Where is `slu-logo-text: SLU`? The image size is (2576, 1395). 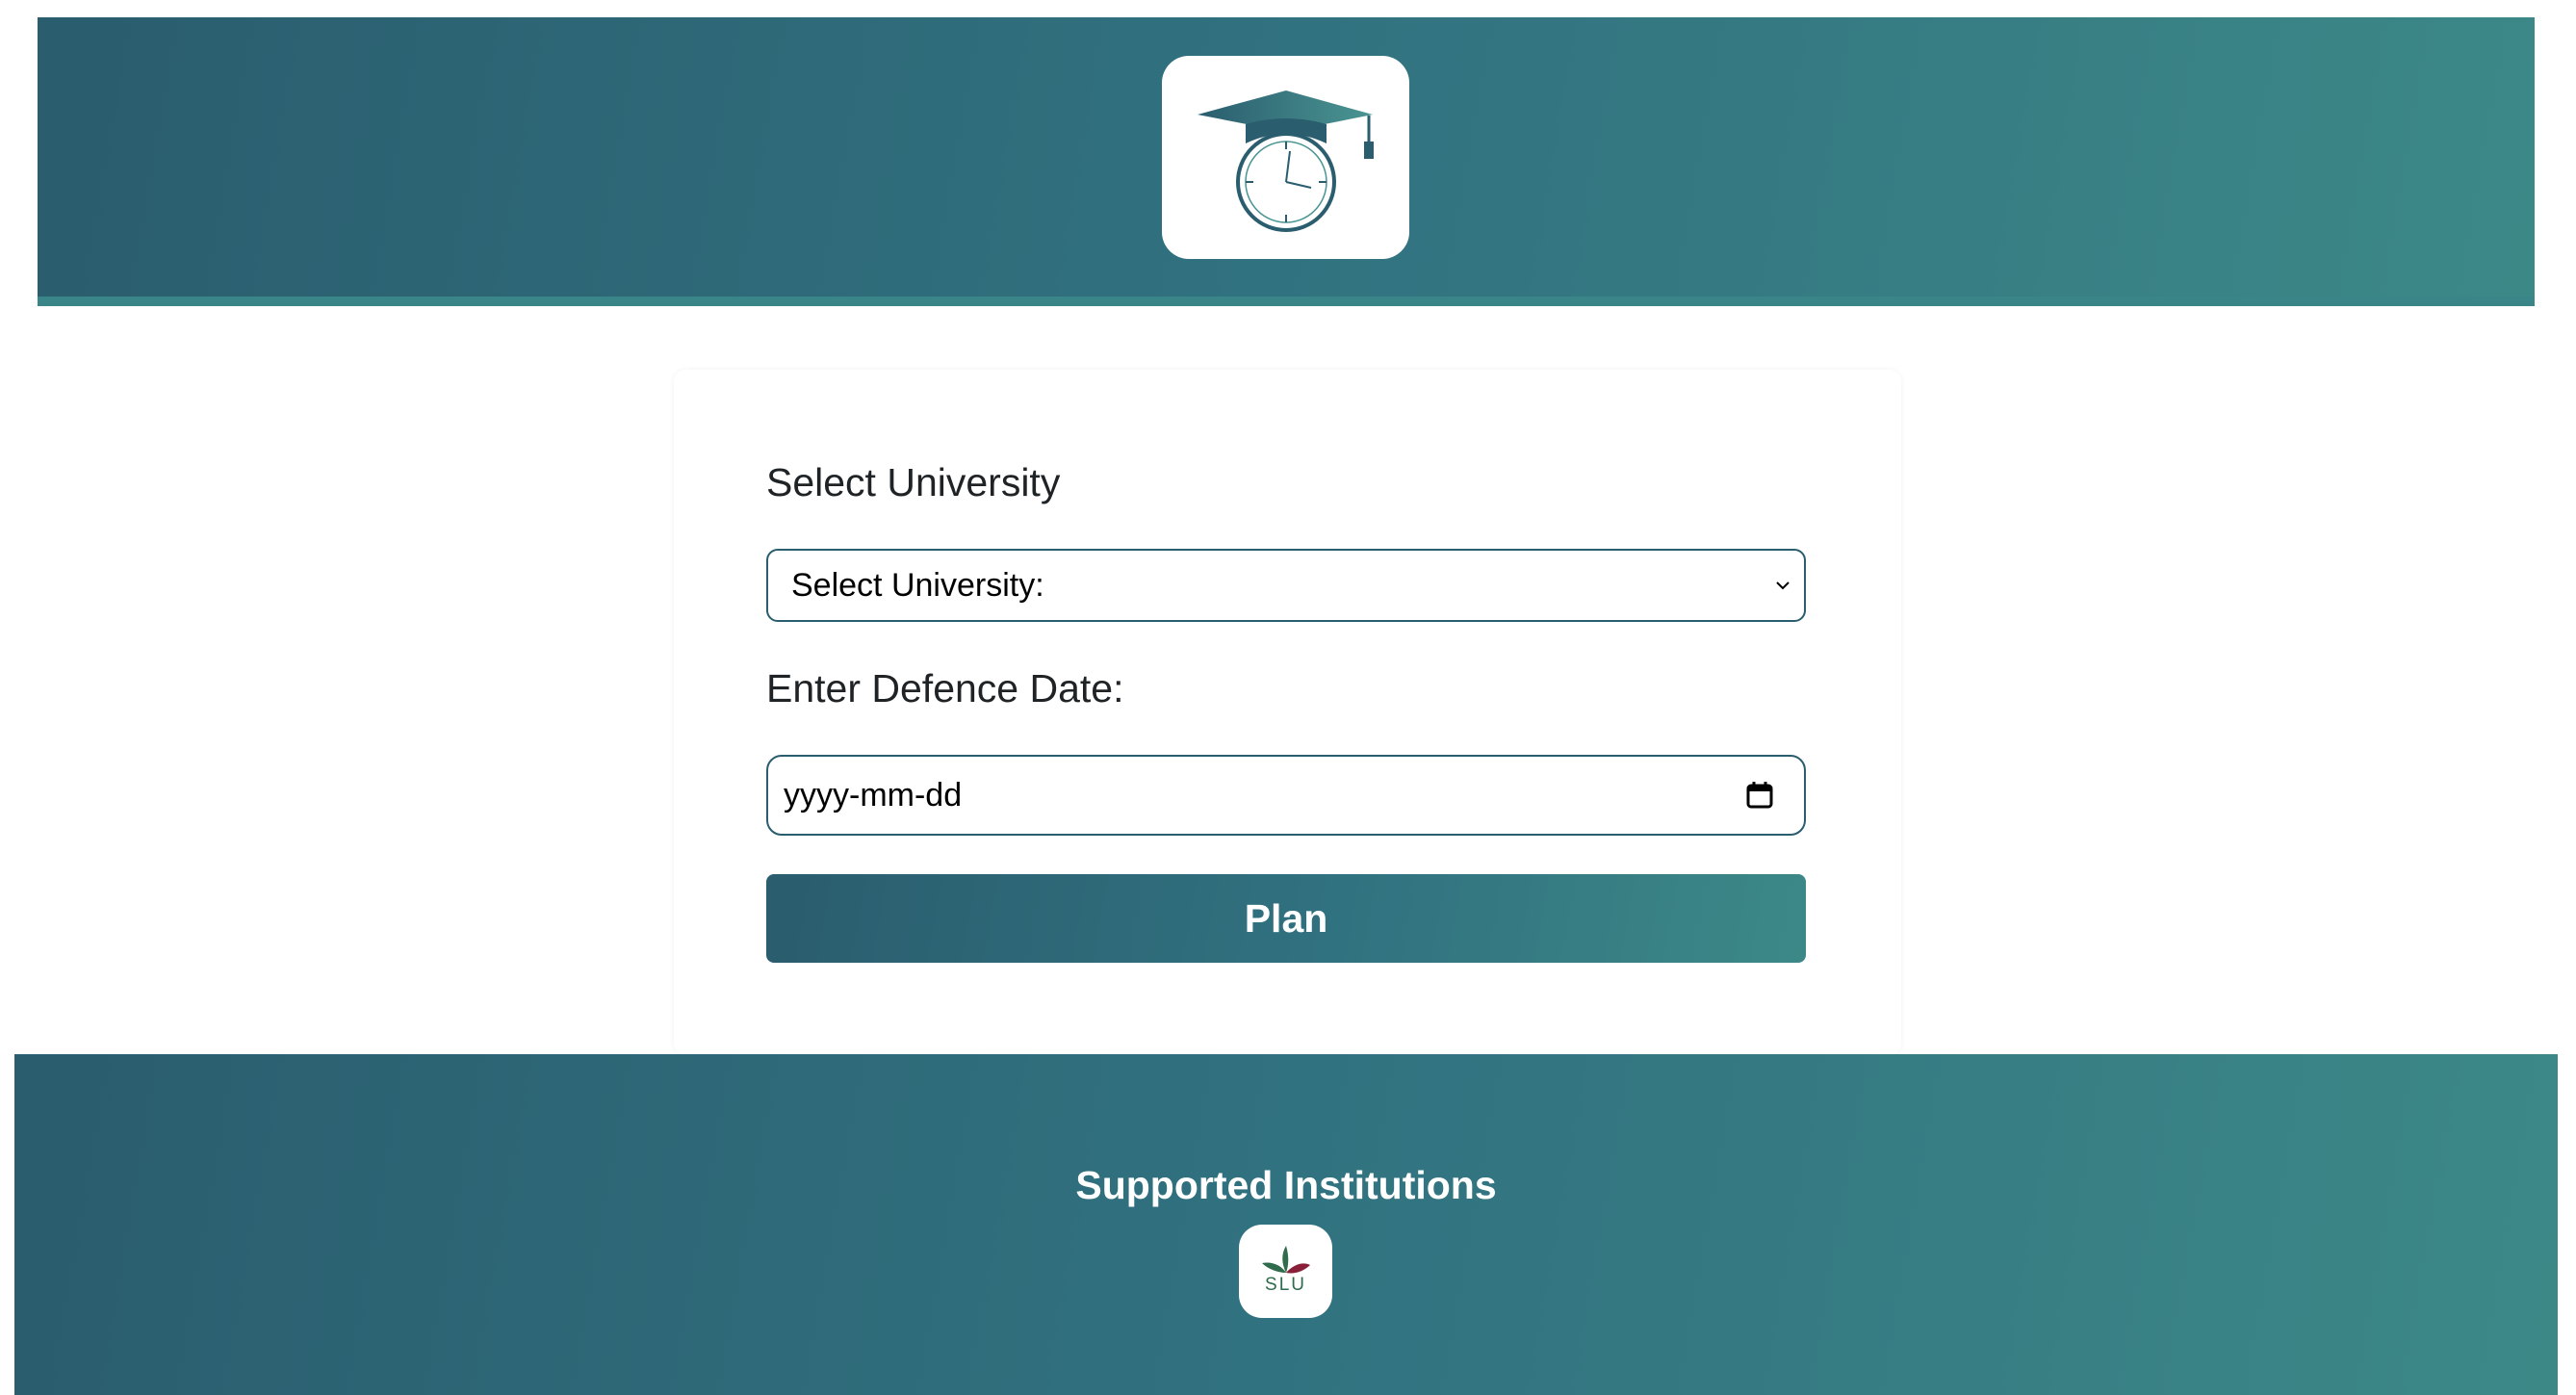
slu-logo-text: SLU is located at coordinates (1286, 1285).